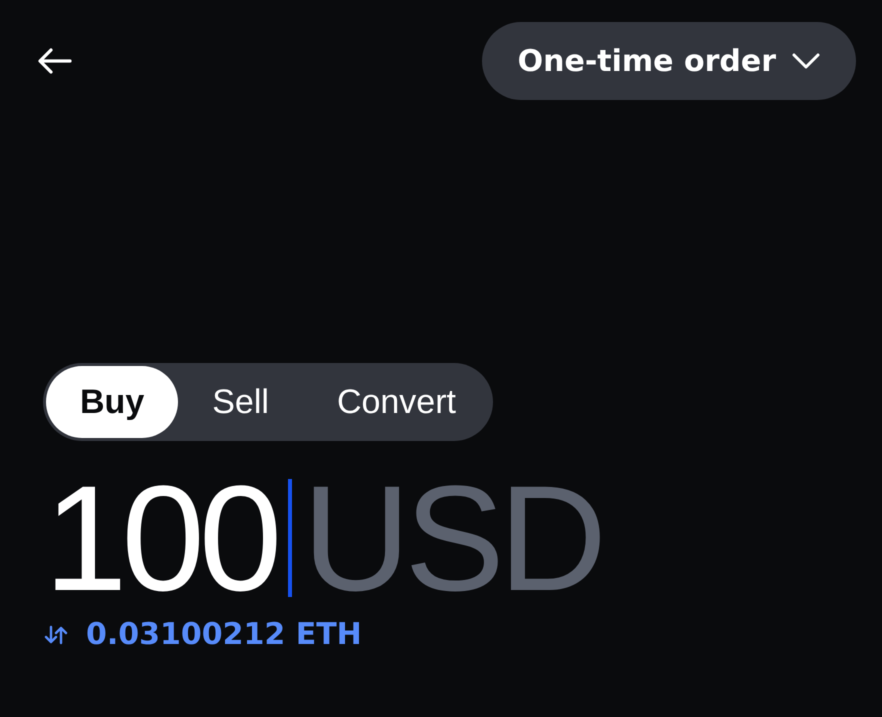 The width and height of the screenshot is (882, 717). Describe the element at coordinates (55, 61) in the screenshot. I see `back-arrow-icon` at that location.